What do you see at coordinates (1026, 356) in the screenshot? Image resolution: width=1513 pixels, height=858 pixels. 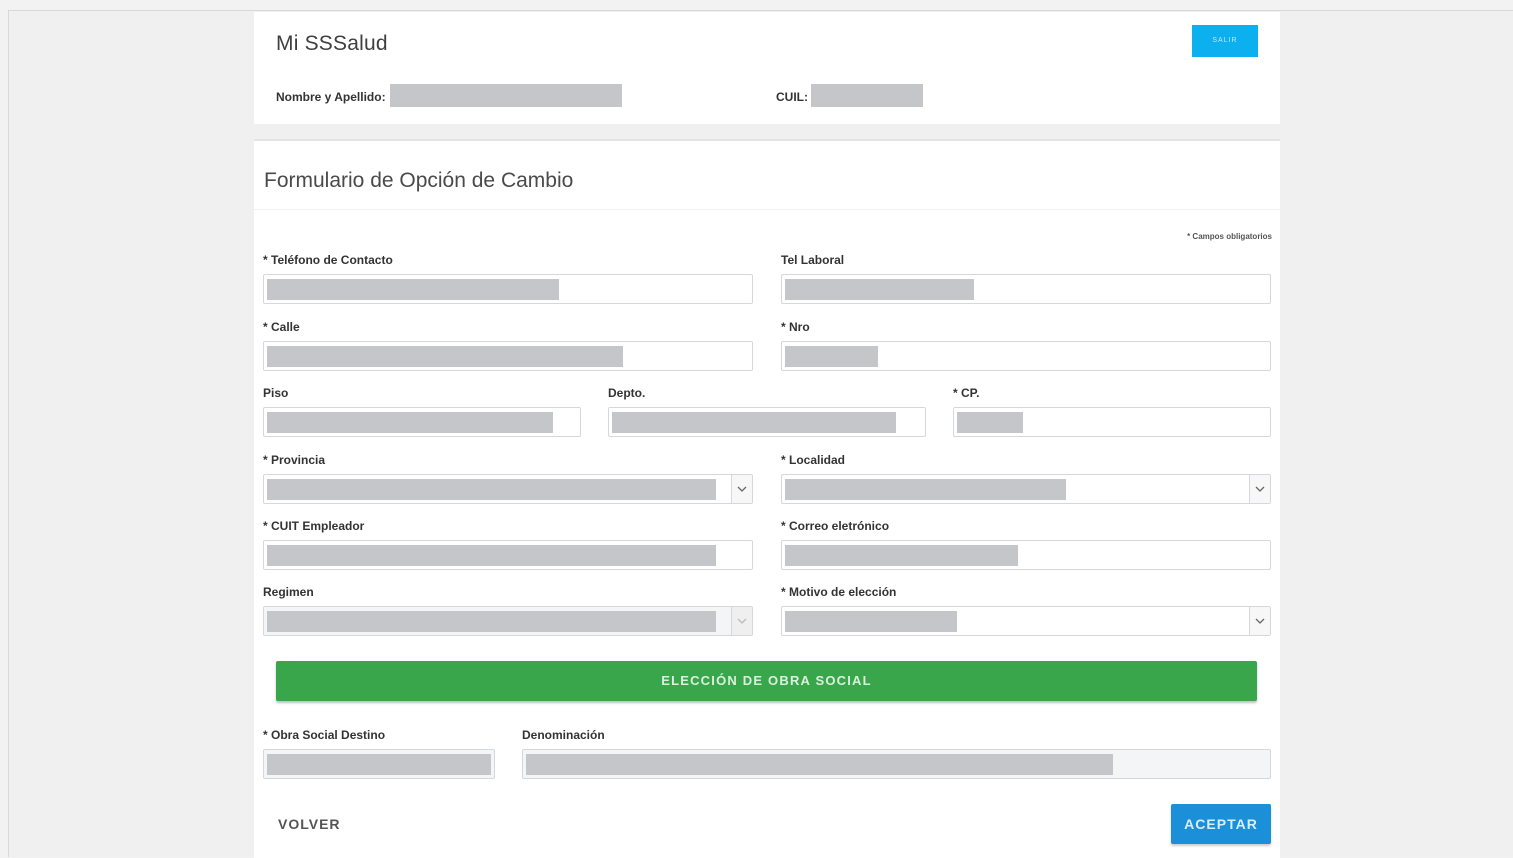 I see `nro-input` at bounding box center [1026, 356].